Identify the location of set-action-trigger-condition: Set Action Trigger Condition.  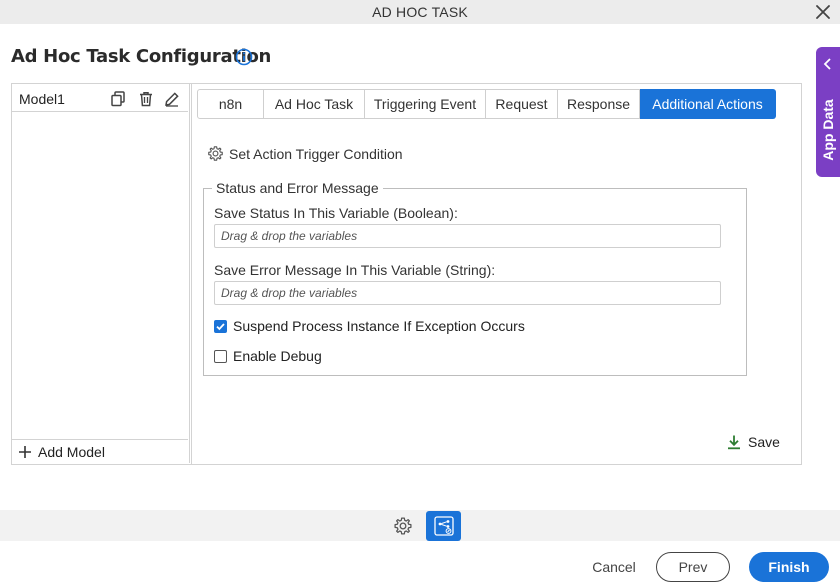
(305, 153).